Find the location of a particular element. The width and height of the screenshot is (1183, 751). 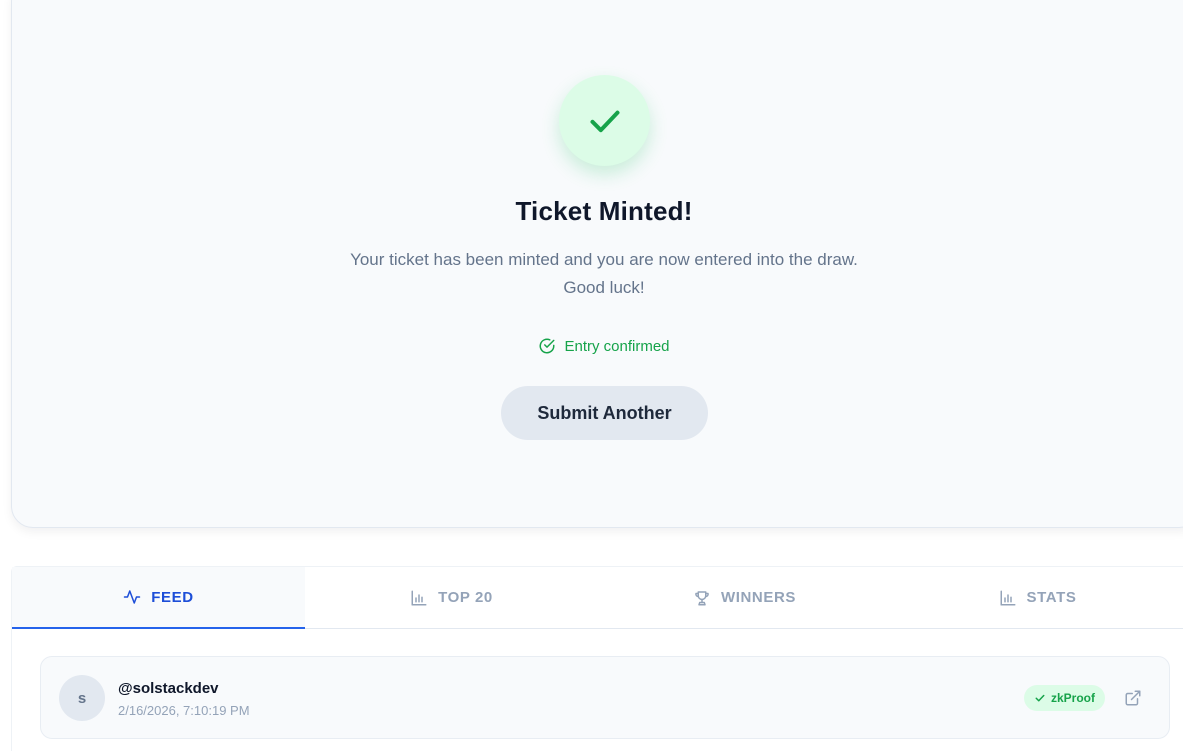

entry-status: Entry confirmed is located at coordinates (604, 346).